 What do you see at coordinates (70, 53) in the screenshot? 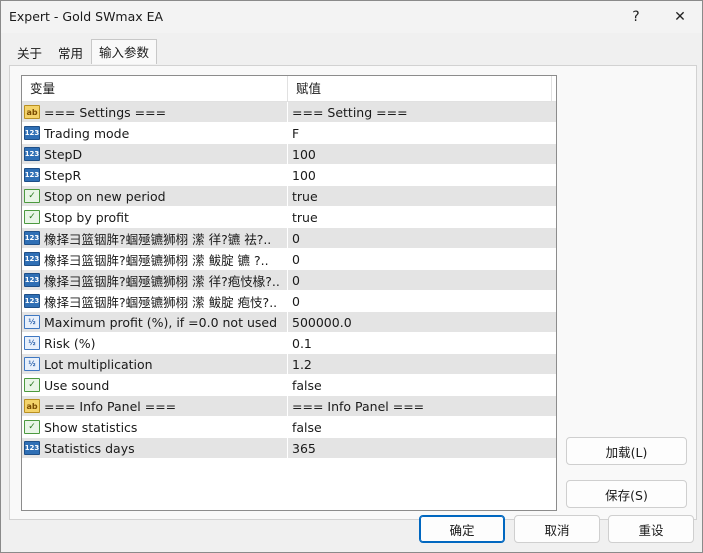
I see `tab-common: 常用` at bounding box center [70, 53].